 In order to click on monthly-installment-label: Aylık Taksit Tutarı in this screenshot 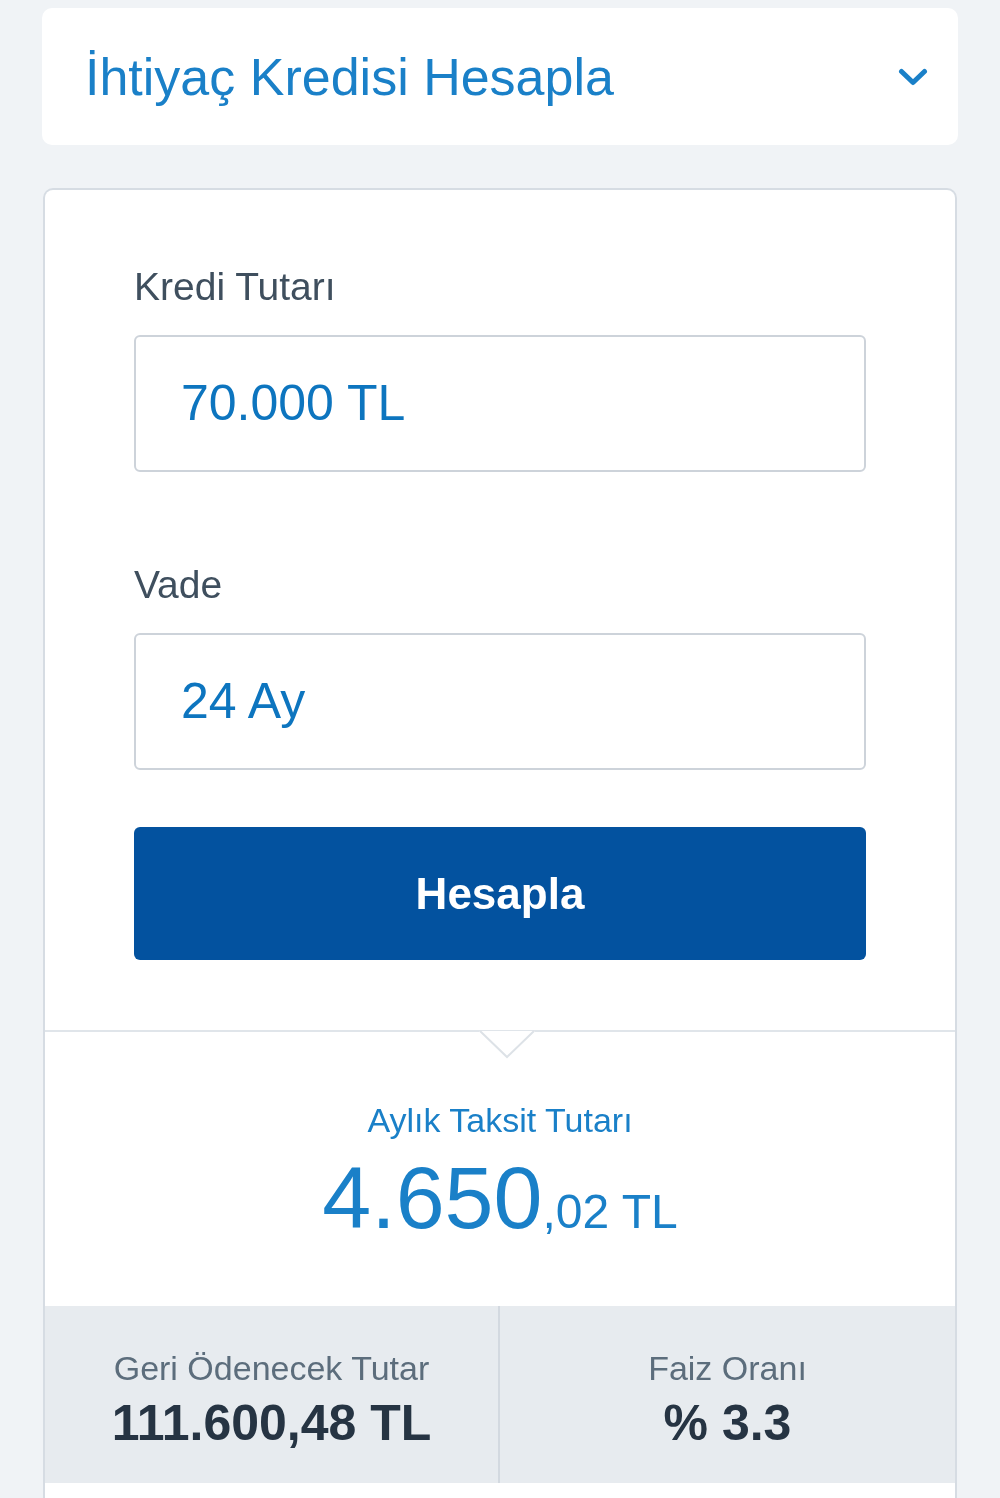, I will do `click(500, 1120)`.